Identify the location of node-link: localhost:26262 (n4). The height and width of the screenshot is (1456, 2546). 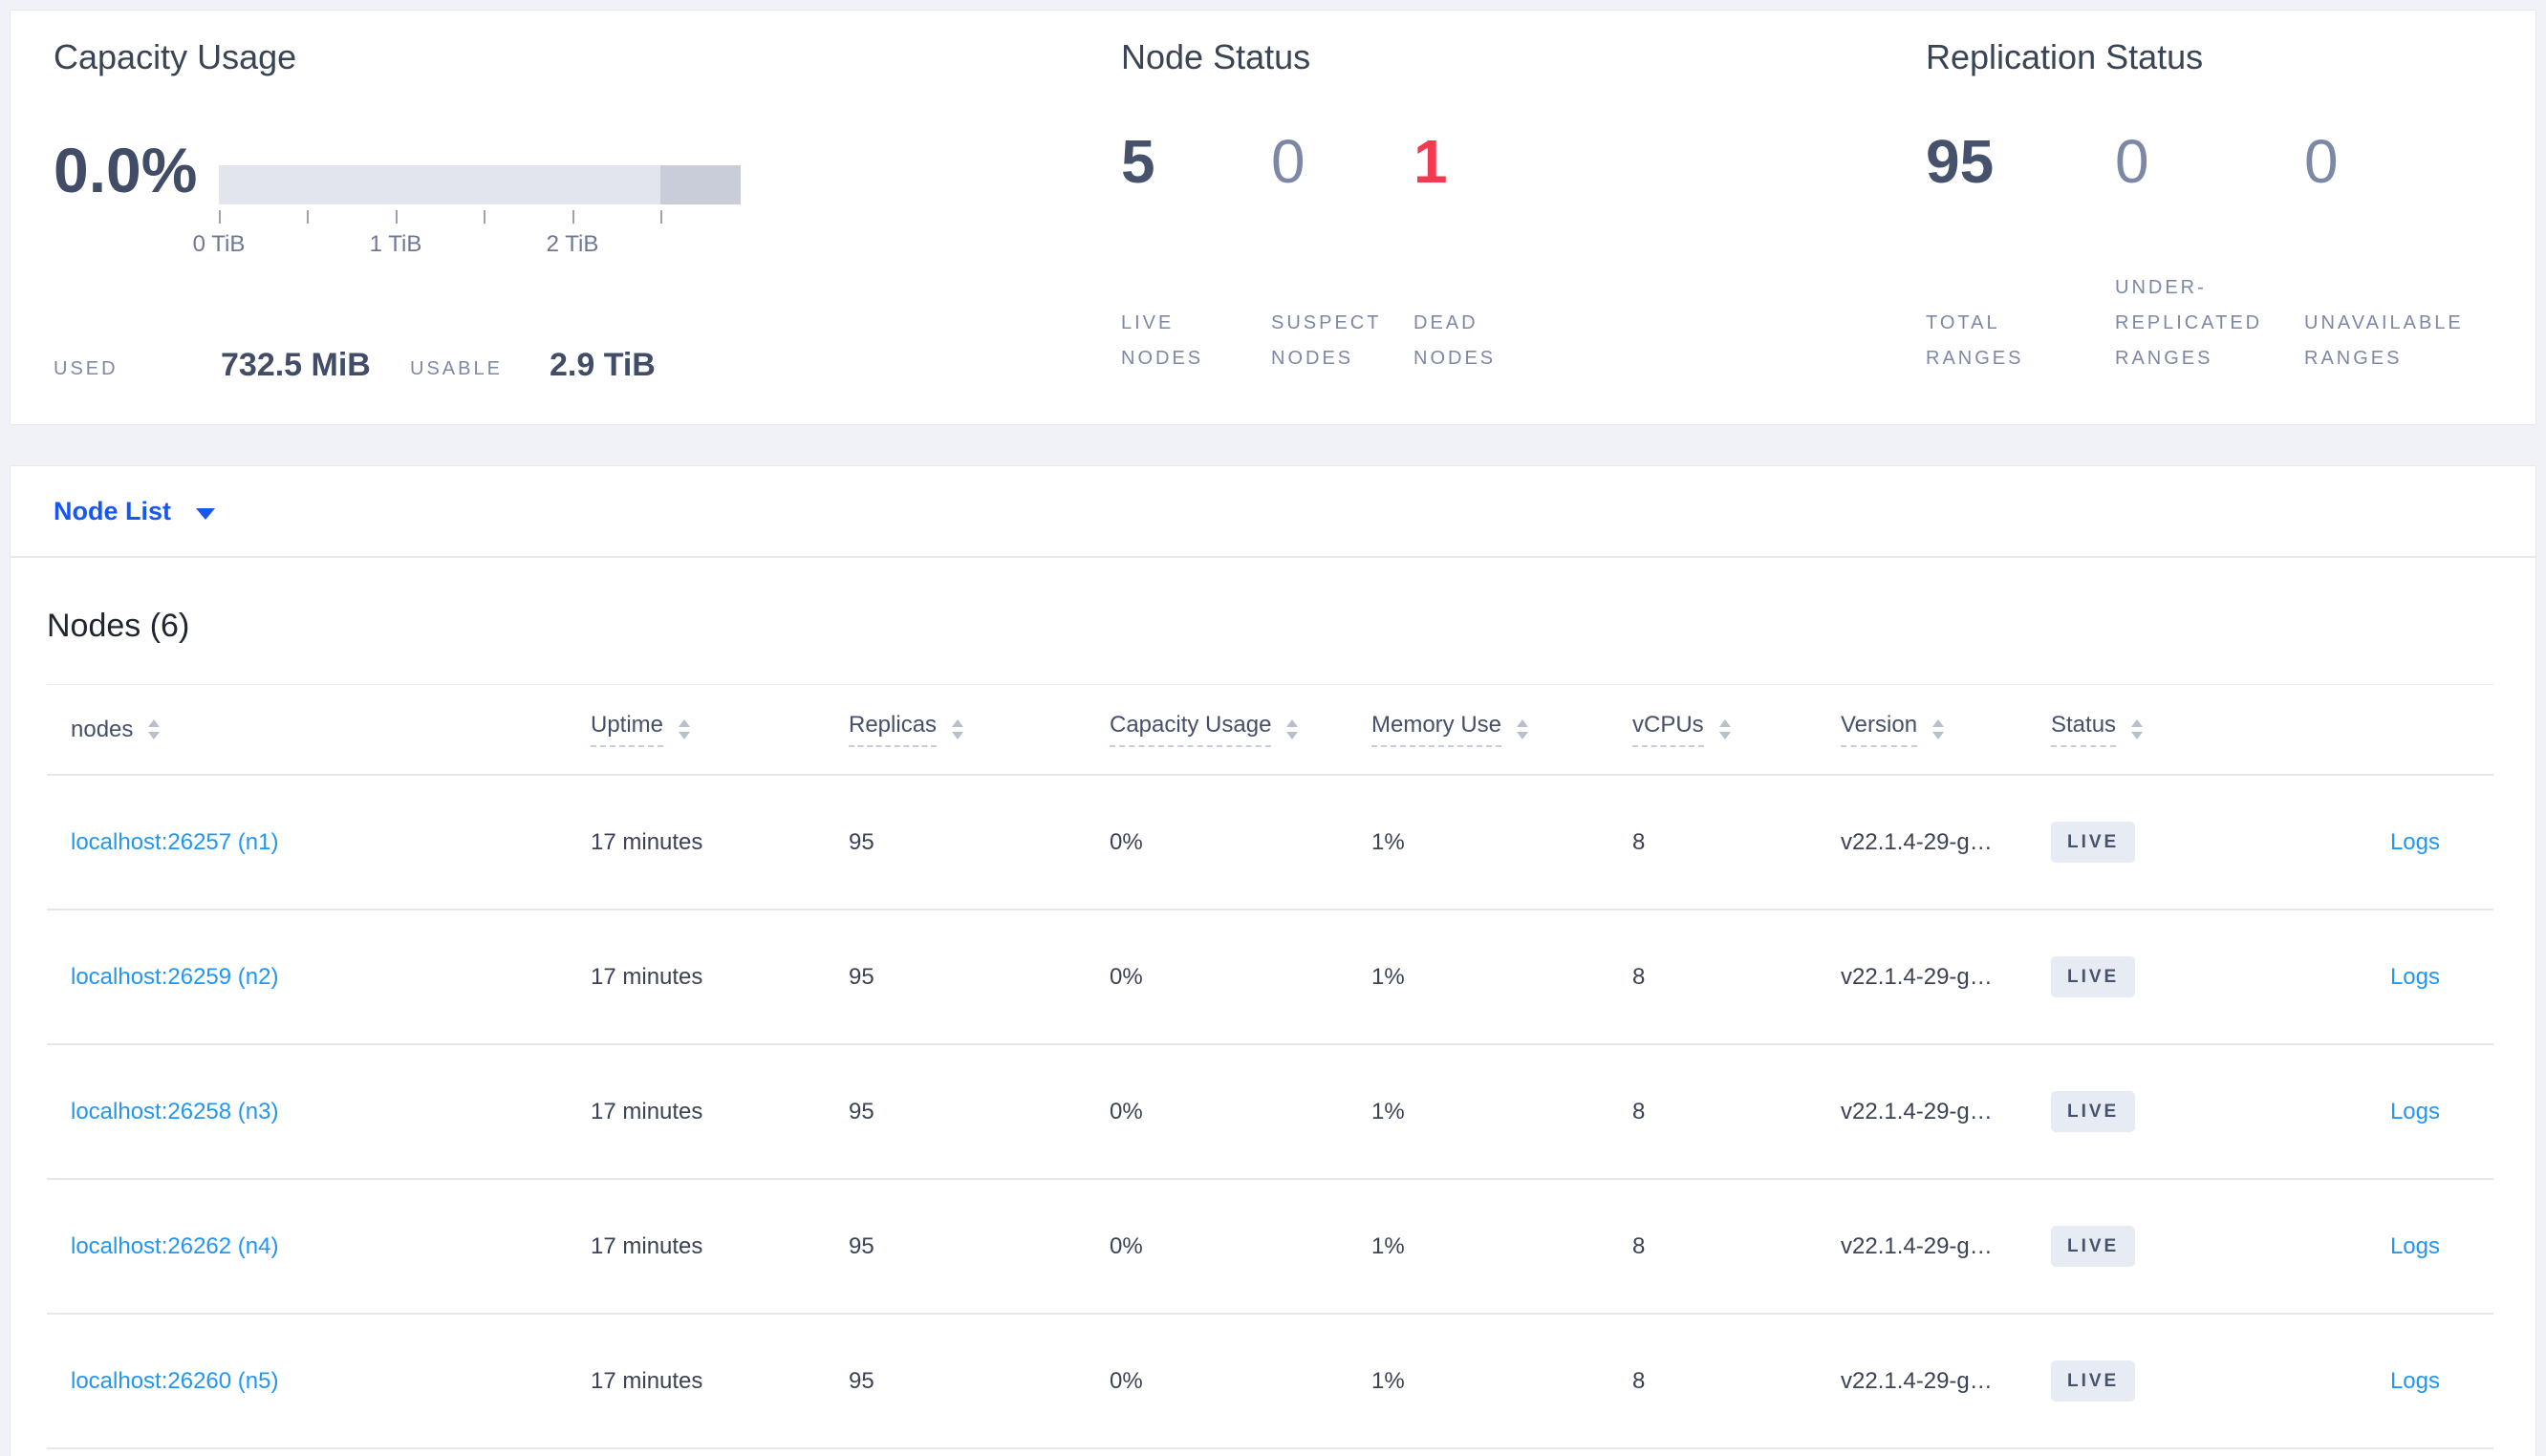
(174, 1246).